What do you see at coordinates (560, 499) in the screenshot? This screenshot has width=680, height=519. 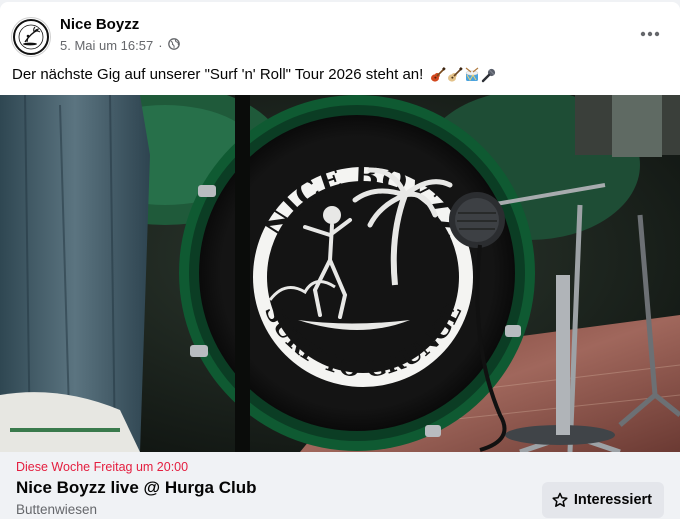 I see `star-icon` at bounding box center [560, 499].